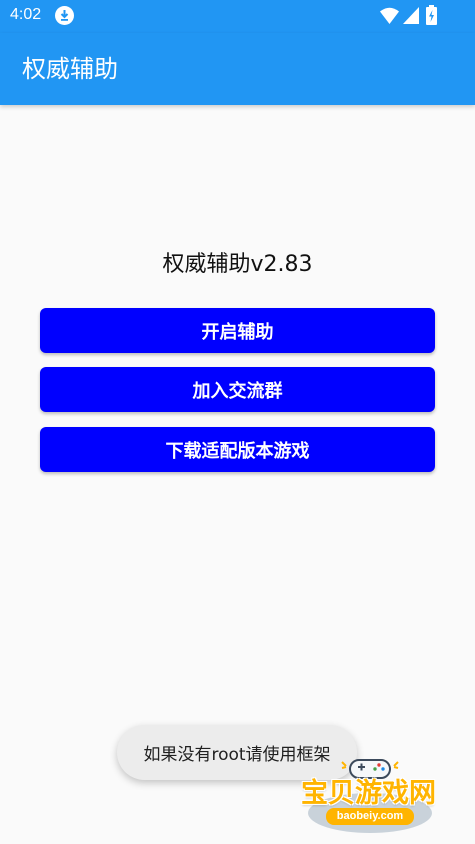 The height and width of the screenshot is (844, 475). I want to click on download-icon, so click(64, 15).